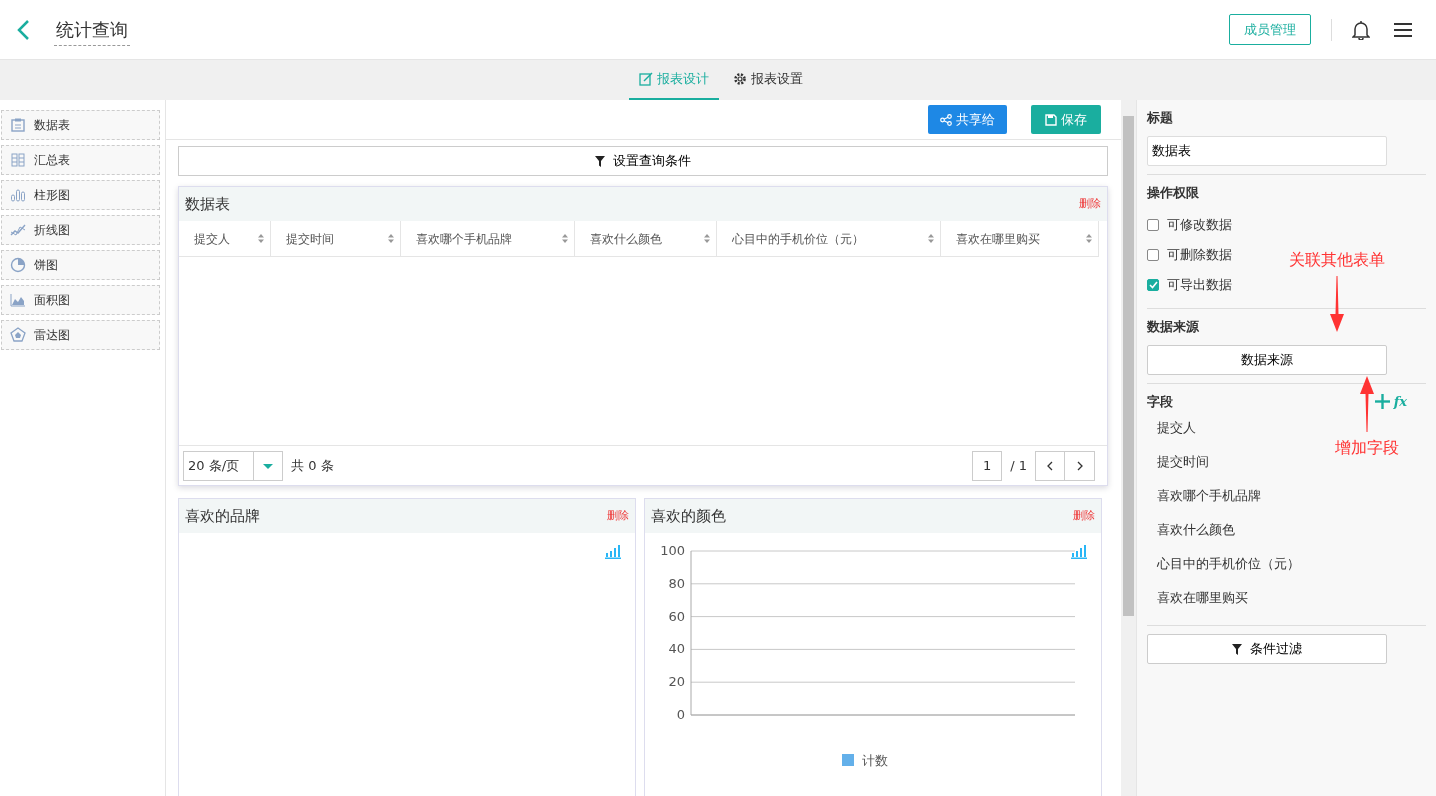 This screenshot has height=796, width=1436. What do you see at coordinates (1160, 118) in the screenshot?
I see `section-label: 标题` at bounding box center [1160, 118].